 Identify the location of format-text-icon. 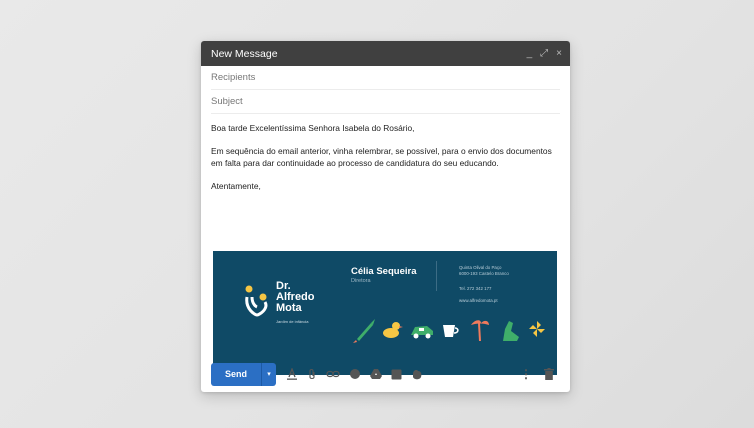
(292, 374).